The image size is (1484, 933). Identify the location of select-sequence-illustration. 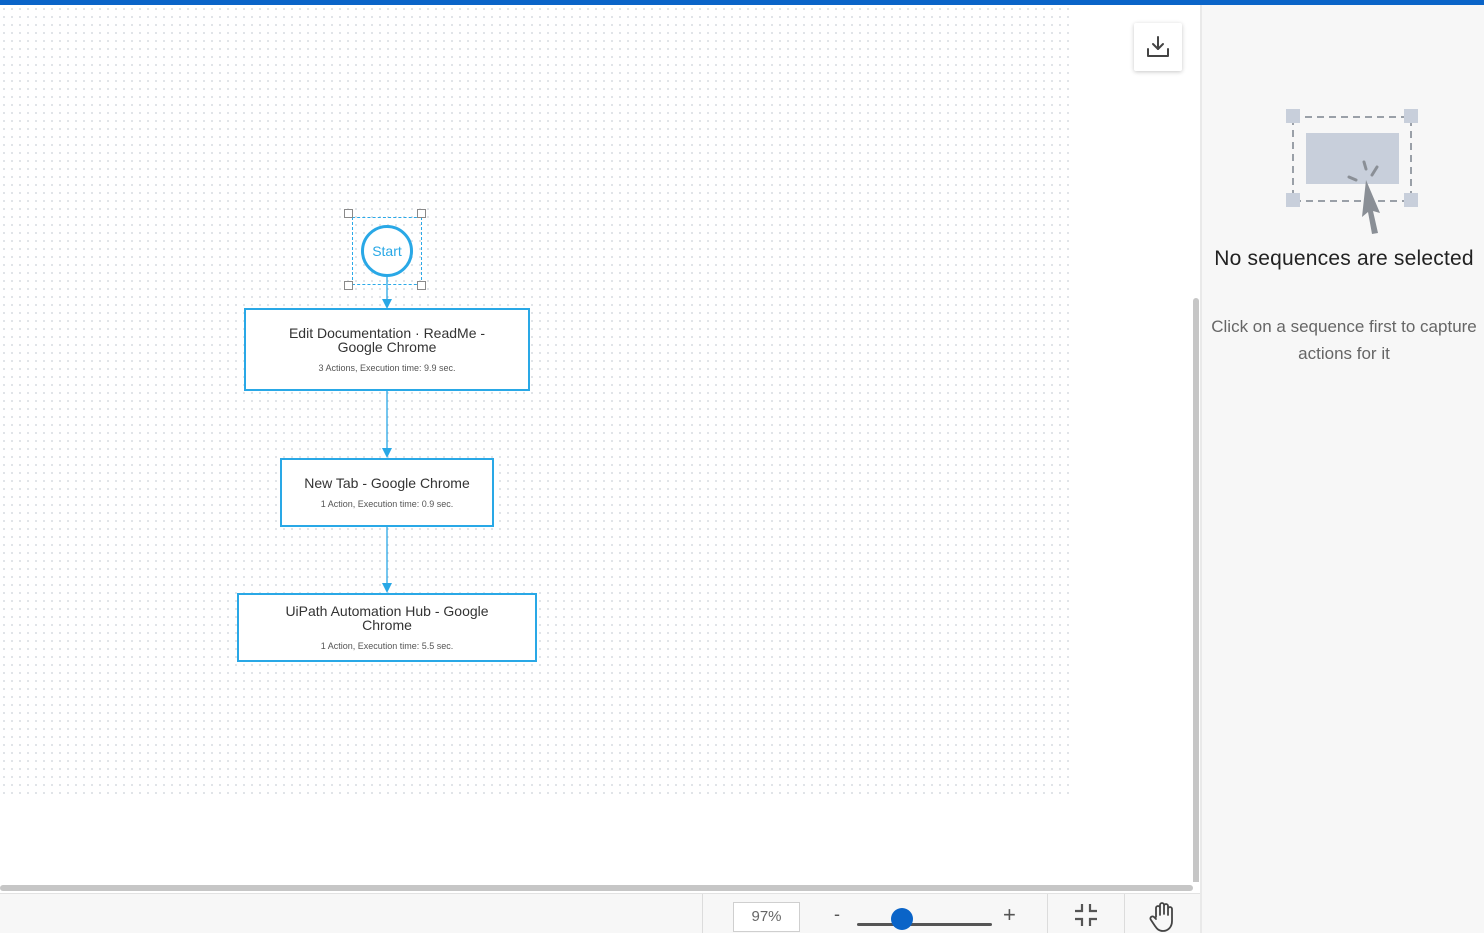
(1352, 171).